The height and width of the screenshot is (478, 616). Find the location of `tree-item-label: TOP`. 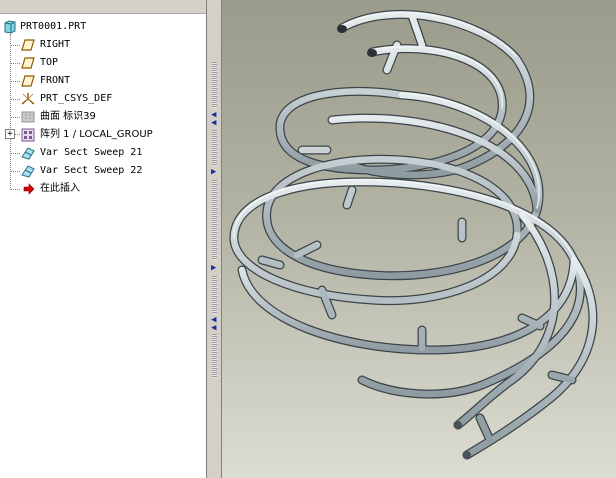

tree-item-label: TOP is located at coordinates (49, 62).